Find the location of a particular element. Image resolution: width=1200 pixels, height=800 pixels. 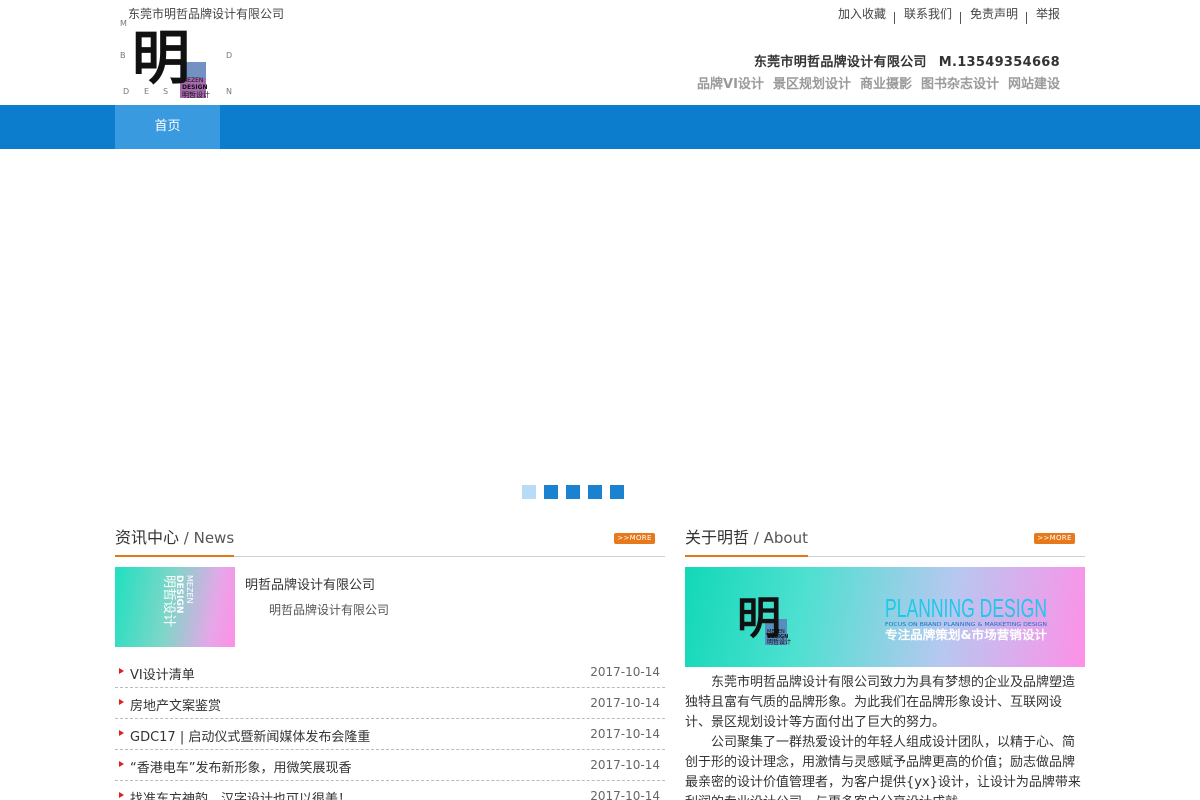

news-featured-desc: 明哲品牌设计有限公司 is located at coordinates (329, 610).